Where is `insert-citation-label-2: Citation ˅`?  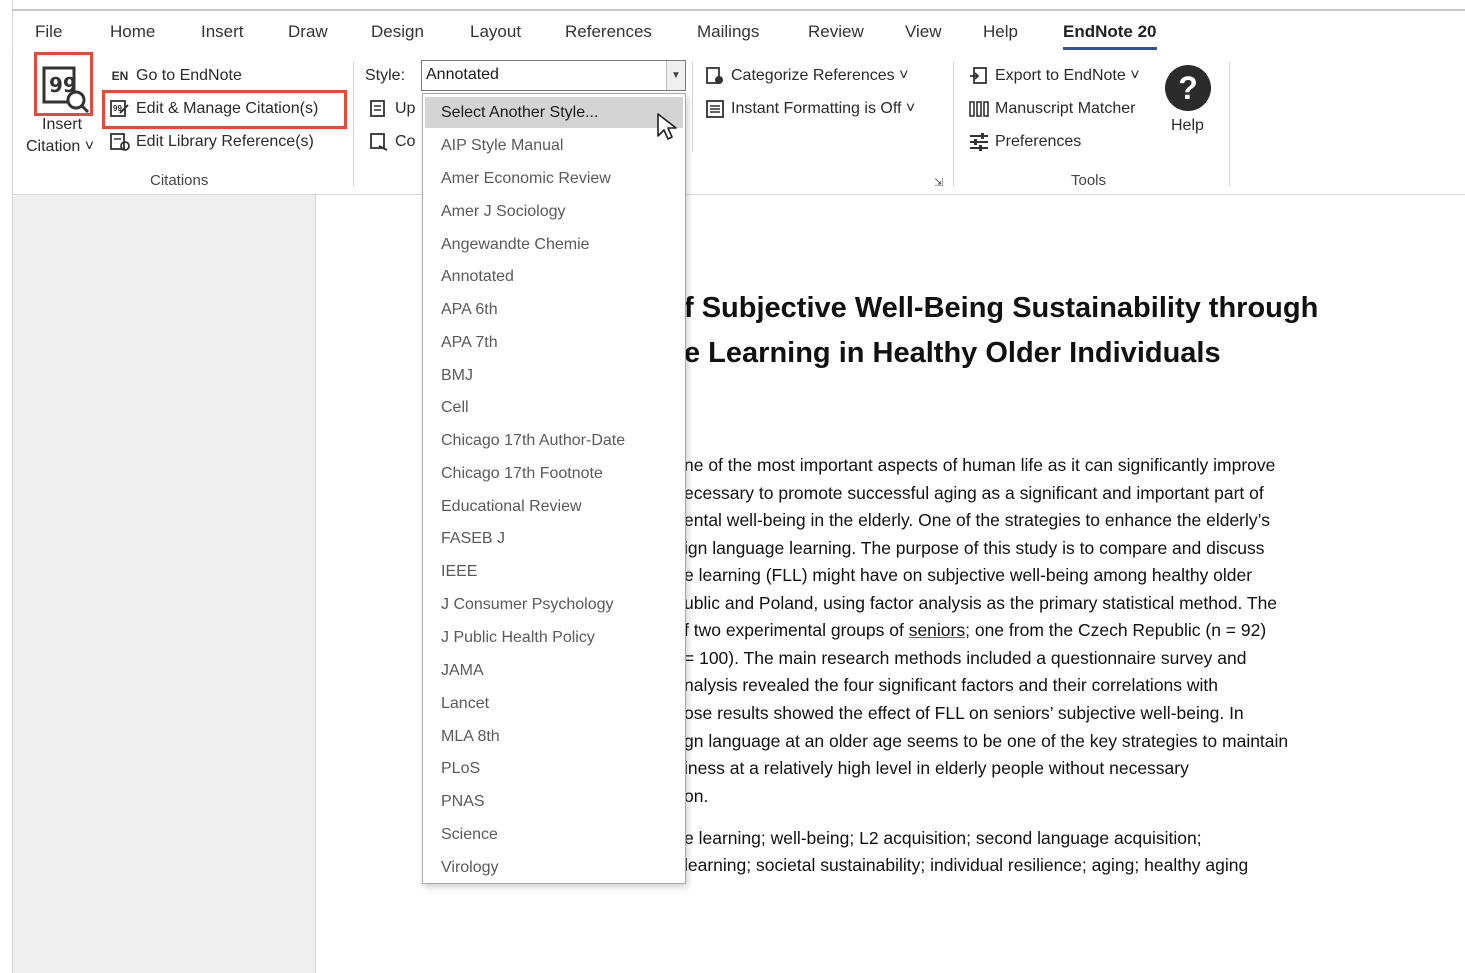
insert-citation-label-2: Citation ˅ is located at coordinates (60, 146).